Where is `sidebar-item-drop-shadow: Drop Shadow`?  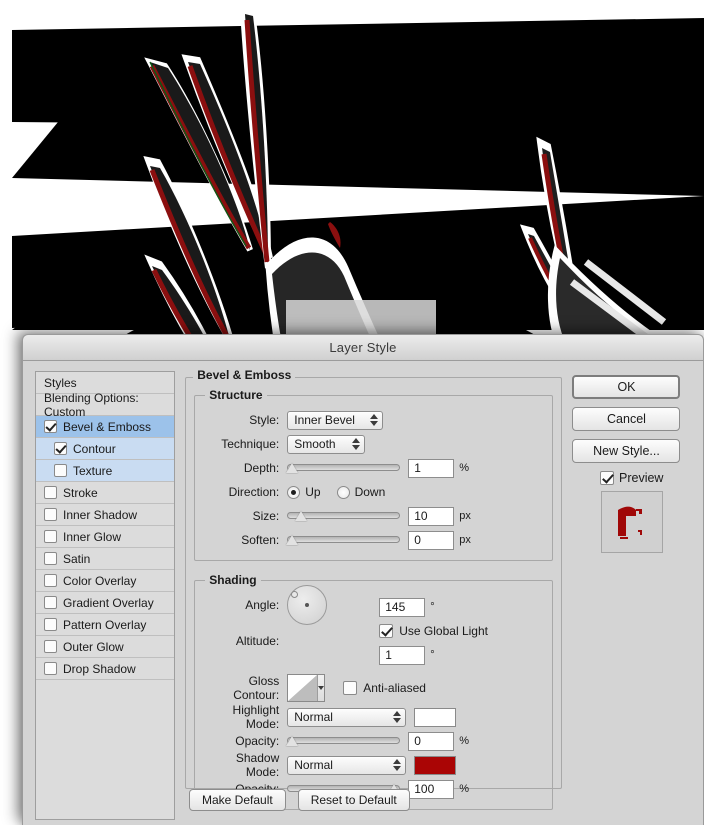
sidebar-item-drop-shadow: Drop Shadow is located at coordinates (105, 669).